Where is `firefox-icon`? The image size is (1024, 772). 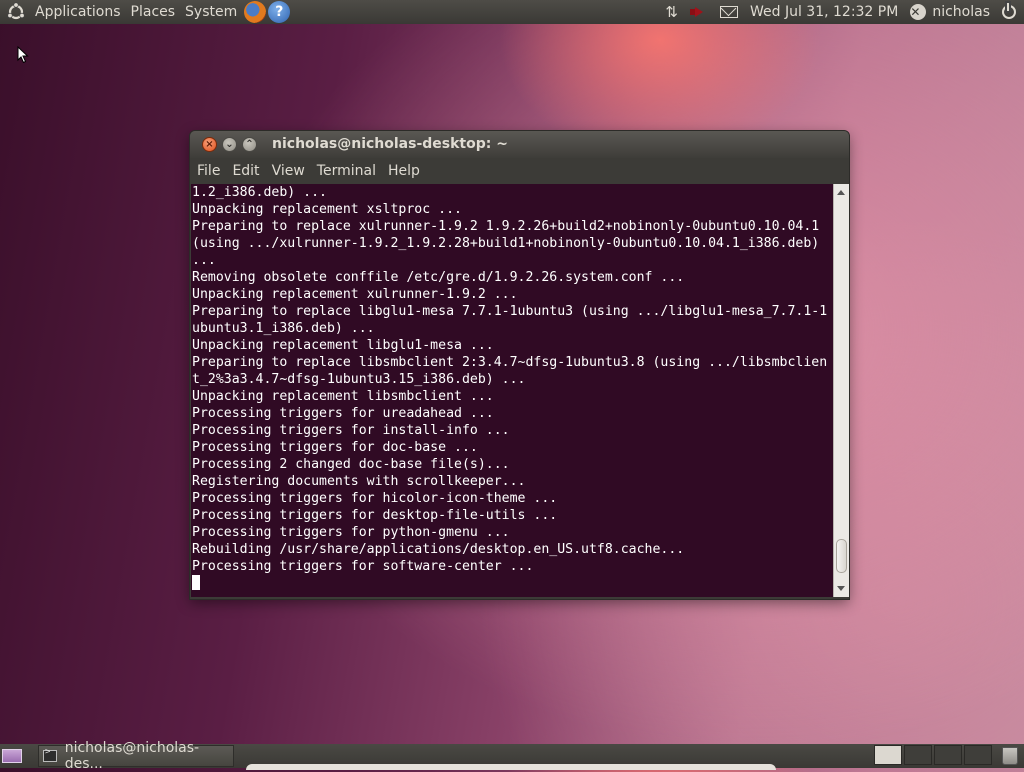 firefox-icon is located at coordinates (255, 12).